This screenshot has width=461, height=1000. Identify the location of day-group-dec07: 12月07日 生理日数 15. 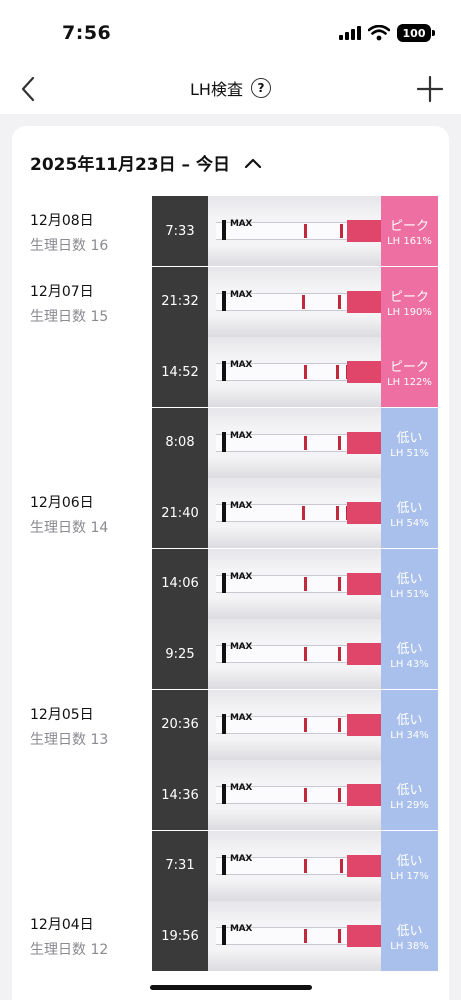
(69, 303).